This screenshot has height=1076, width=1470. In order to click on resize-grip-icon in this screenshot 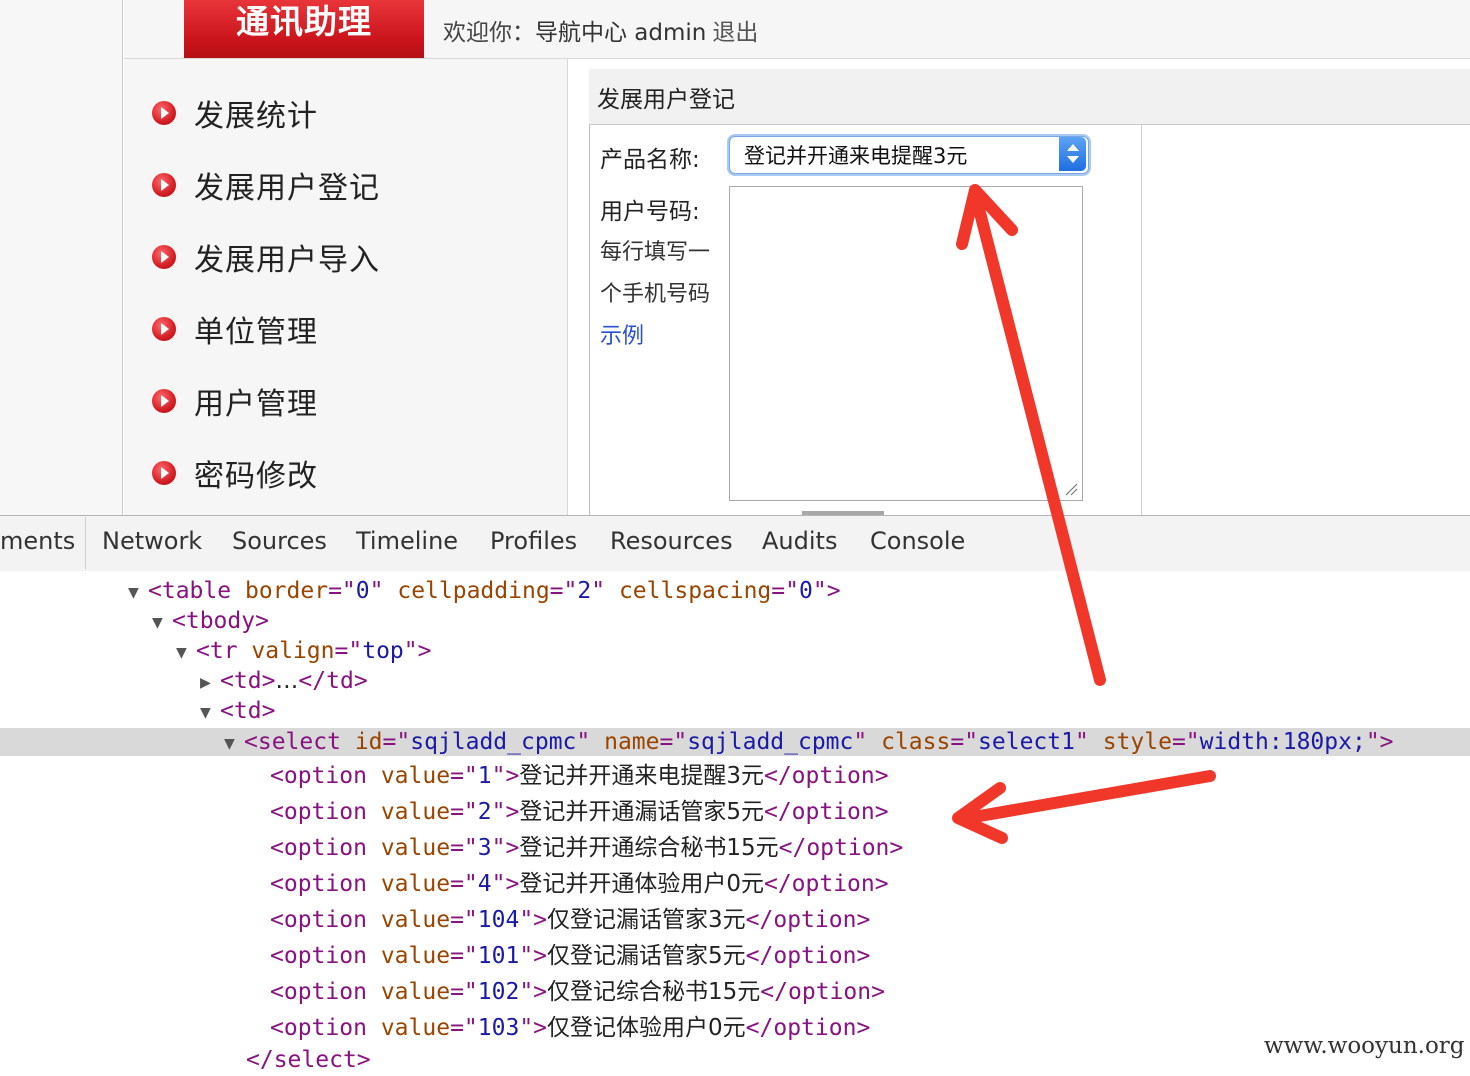, I will do `click(1071, 489)`.